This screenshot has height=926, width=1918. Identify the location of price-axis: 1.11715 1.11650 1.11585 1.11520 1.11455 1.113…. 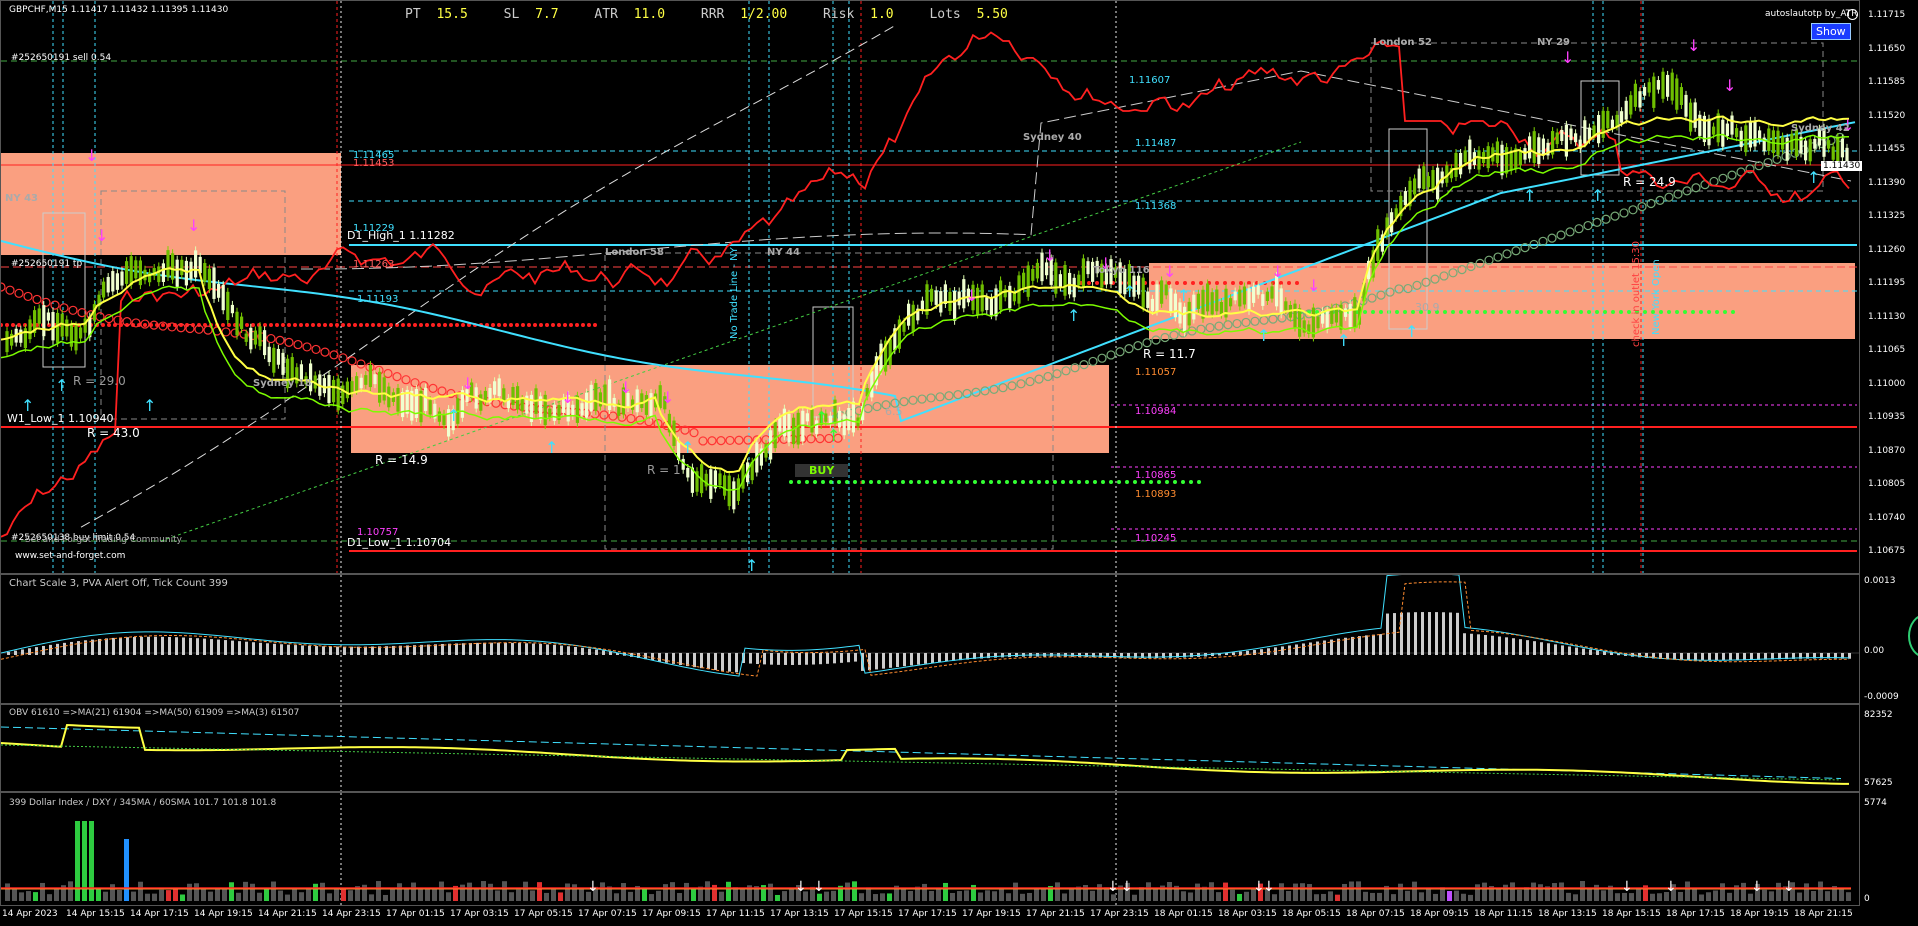
(1889, 287).